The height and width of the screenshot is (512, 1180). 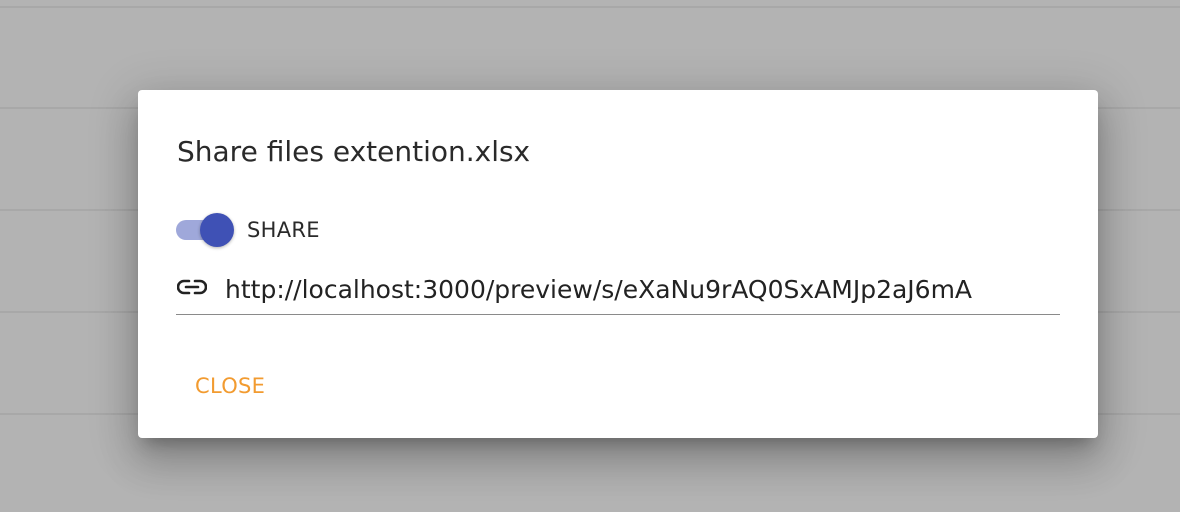 I want to click on share-toggle-row: SHARE, so click(x=248, y=230).